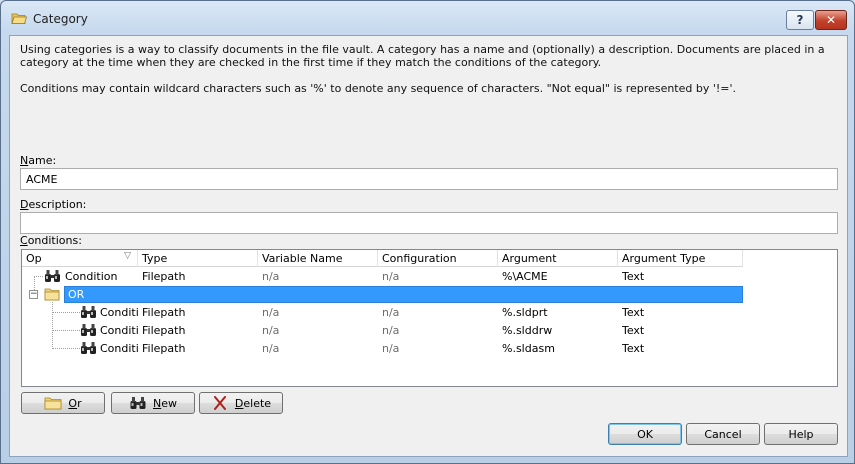 The width and height of the screenshot is (855, 464). What do you see at coordinates (76, 294) in the screenshot?
I see `cell-op: OR` at bounding box center [76, 294].